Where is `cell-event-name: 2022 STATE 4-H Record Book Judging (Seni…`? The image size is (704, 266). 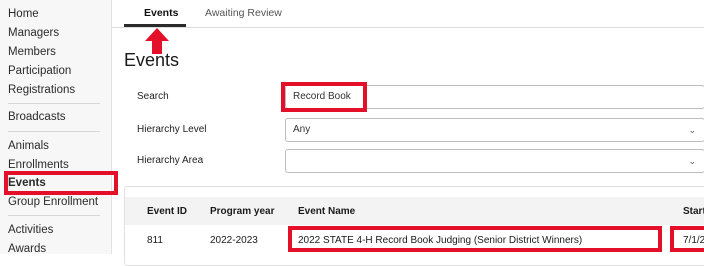
cell-event-name: 2022 STATE 4-H Record Book Judging (Seni… is located at coordinates (440, 240).